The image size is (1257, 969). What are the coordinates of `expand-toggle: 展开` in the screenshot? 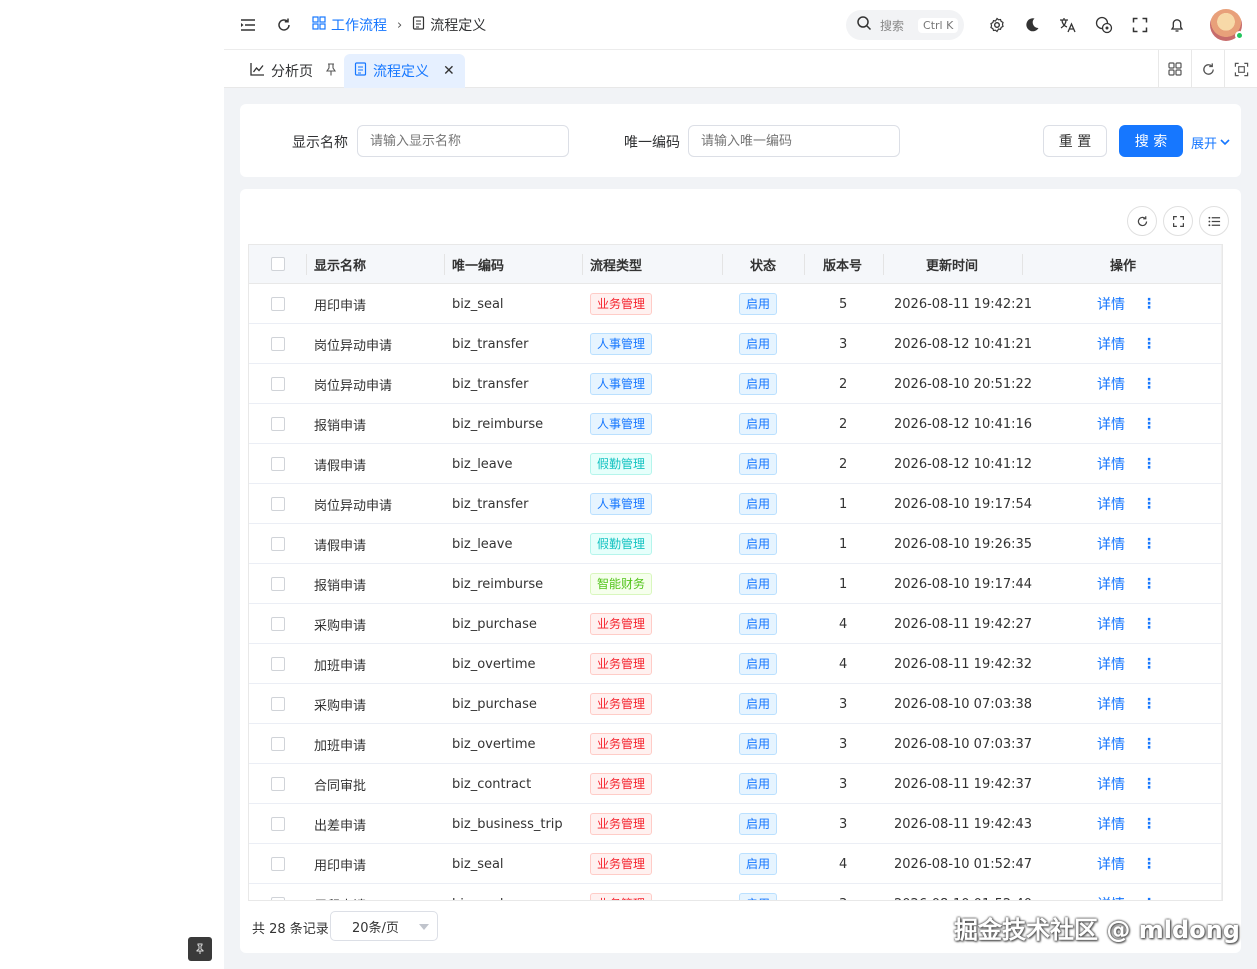 It's located at (1210, 142).